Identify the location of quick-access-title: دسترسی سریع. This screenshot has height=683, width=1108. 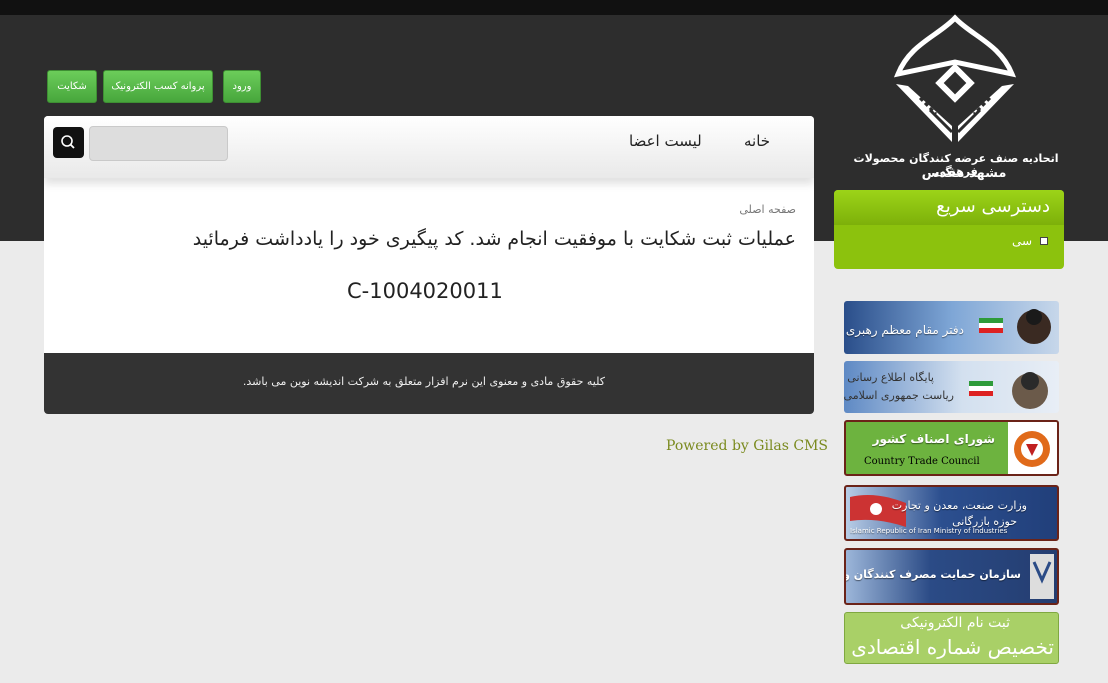
(949, 207).